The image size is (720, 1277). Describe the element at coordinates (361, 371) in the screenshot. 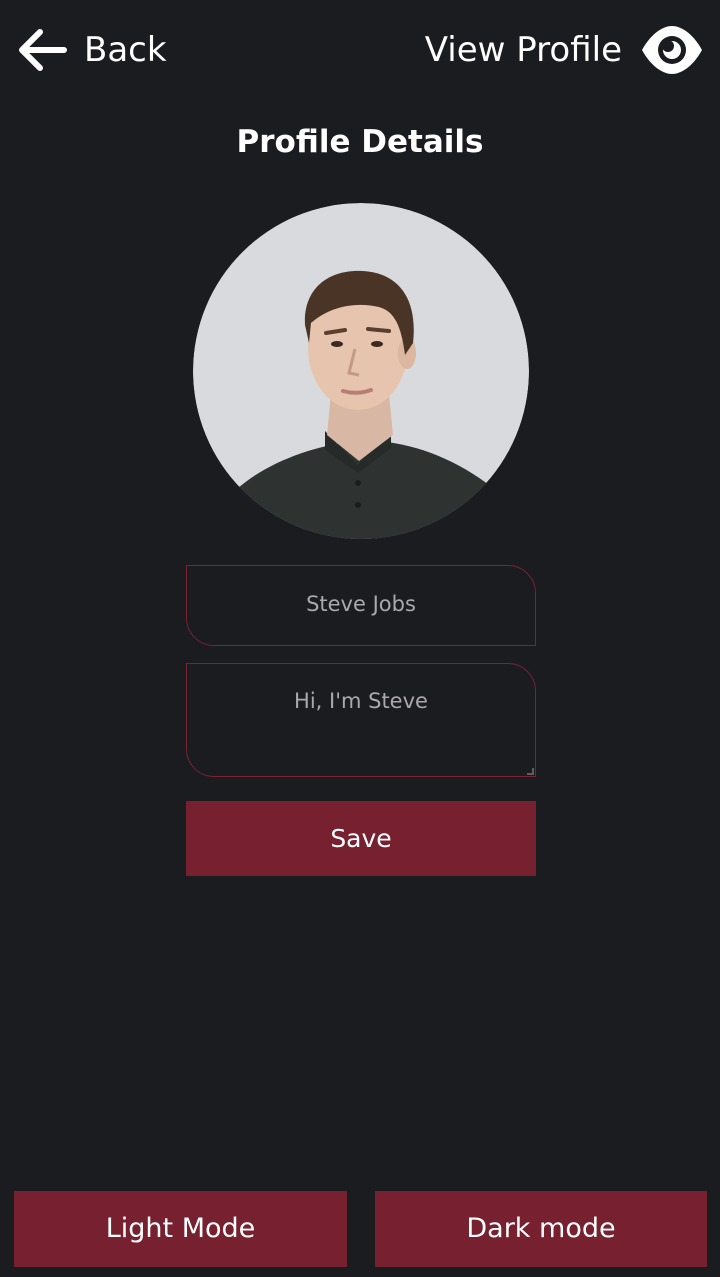

I see `avatar` at that location.